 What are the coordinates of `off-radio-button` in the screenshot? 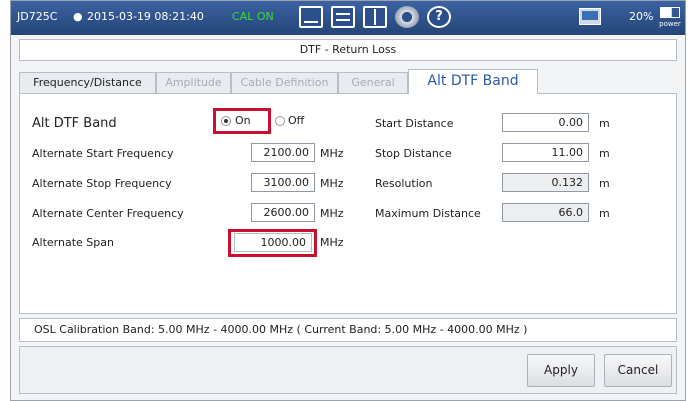 It's located at (280, 121).